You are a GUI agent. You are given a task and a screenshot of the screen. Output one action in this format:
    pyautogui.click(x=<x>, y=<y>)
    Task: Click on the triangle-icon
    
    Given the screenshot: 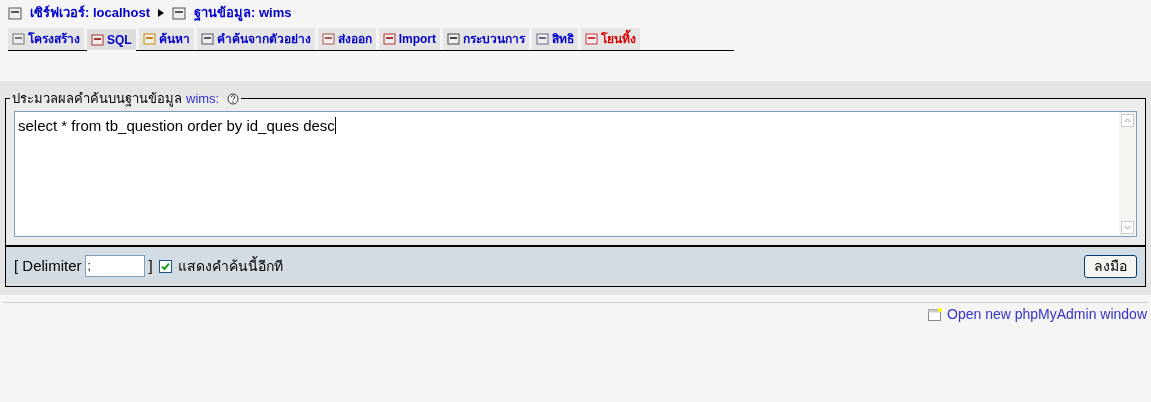 What is the action you would take?
    pyautogui.click(x=161, y=13)
    